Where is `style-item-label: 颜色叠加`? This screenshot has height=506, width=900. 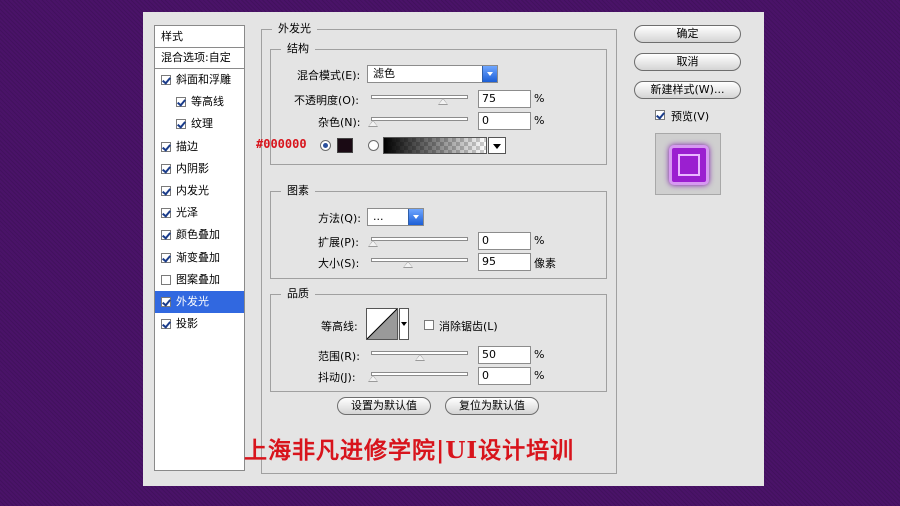 style-item-label: 颜色叠加 is located at coordinates (198, 235).